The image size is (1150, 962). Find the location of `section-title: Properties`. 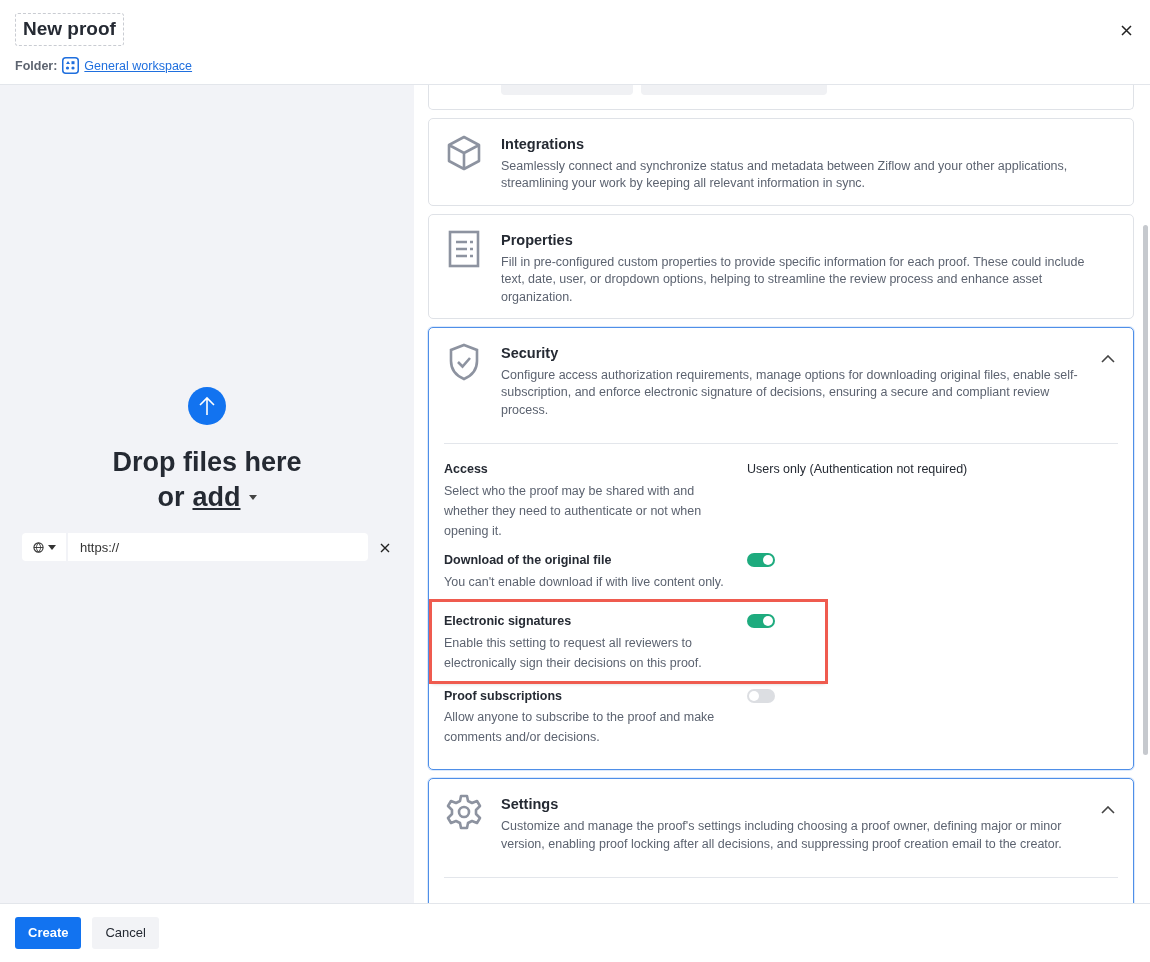

section-title: Properties is located at coordinates (537, 240).